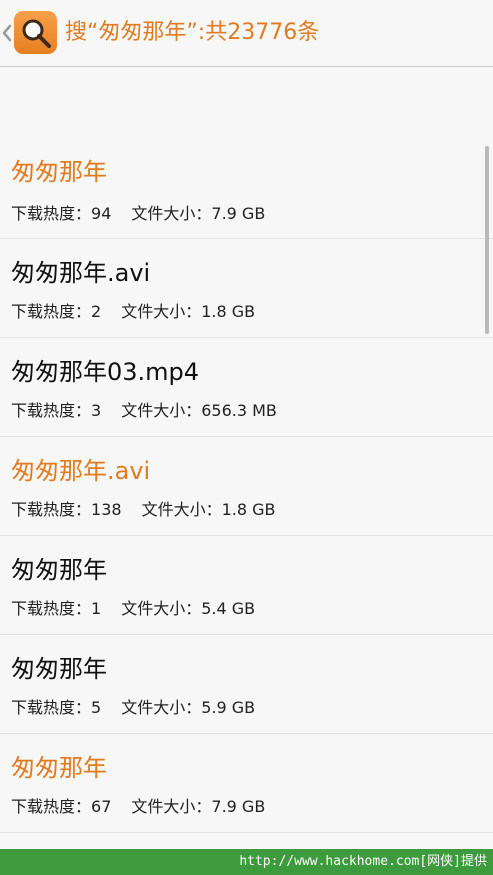 The height and width of the screenshot is (875, 493). Describe the element at coordinates (96, 707) in the screenshot. I see `heat-value: 5` at that location.